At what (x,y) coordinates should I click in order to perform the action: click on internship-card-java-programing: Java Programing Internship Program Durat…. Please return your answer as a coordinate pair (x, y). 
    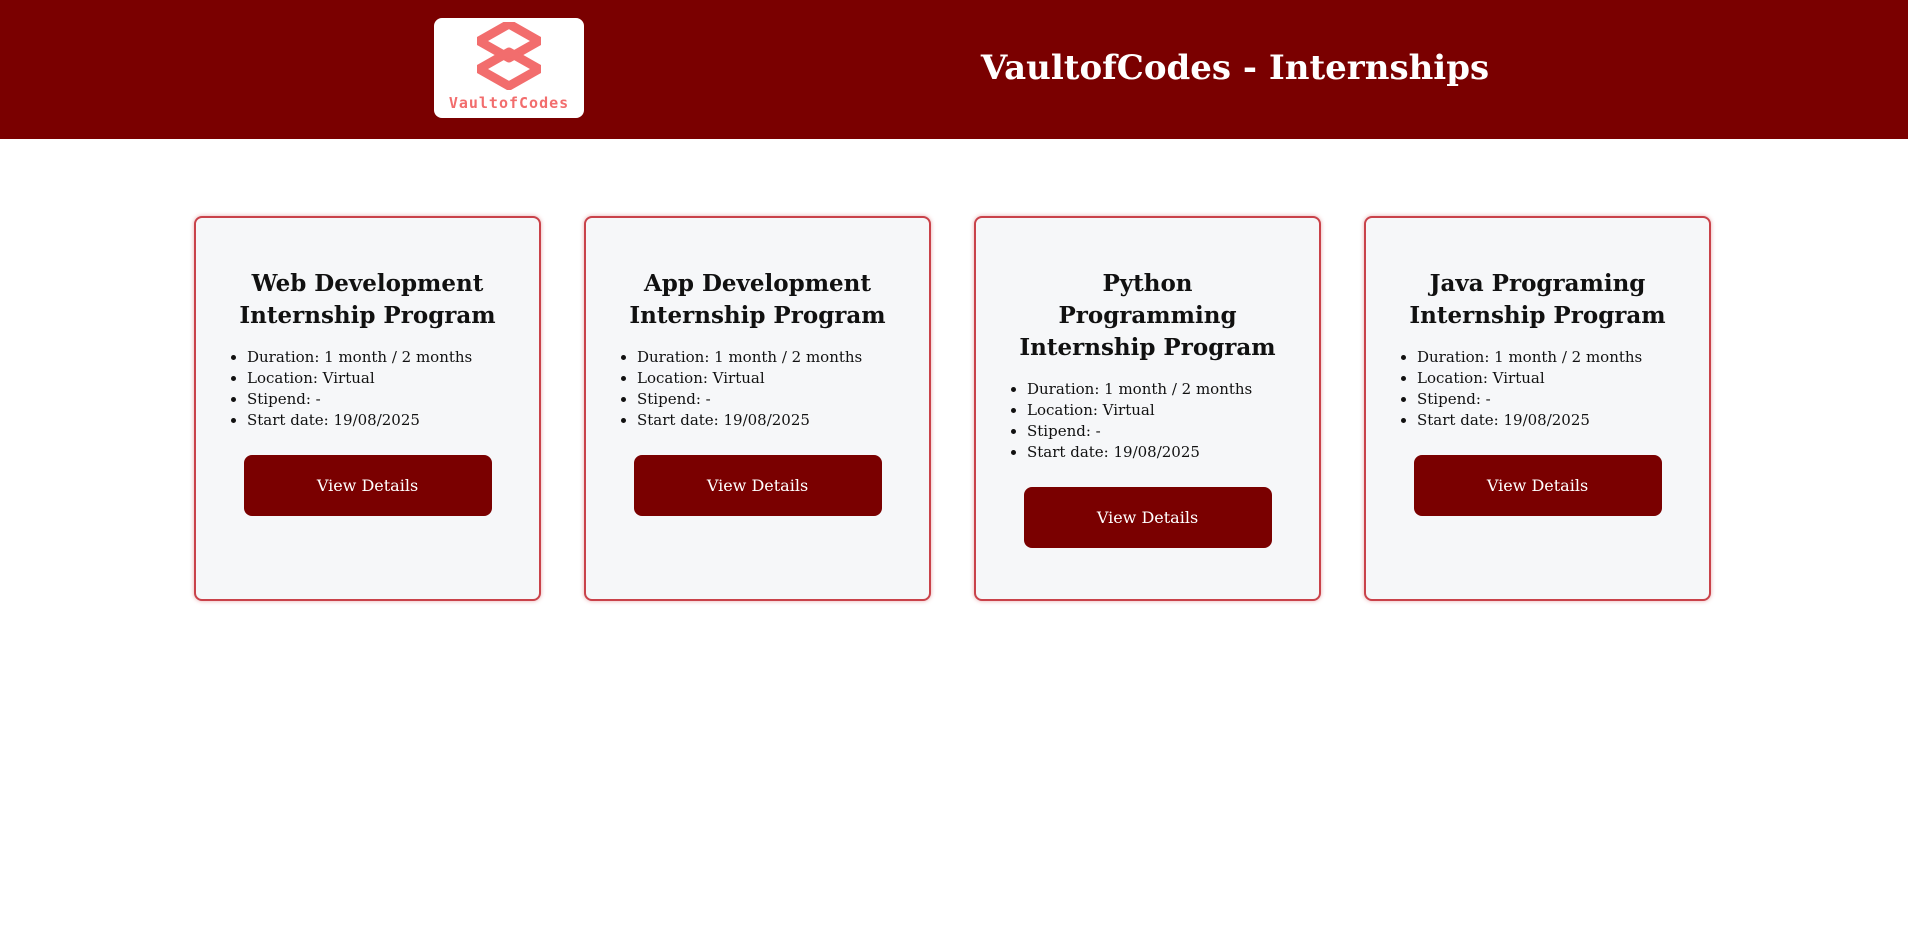
    Looking at the image, I should click on (1537, 408).